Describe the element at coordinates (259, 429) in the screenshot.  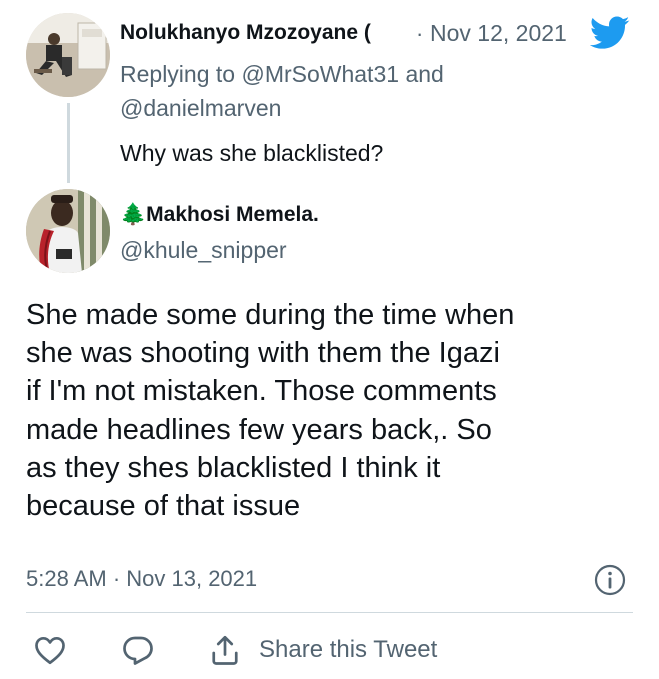
I see `reply-text-line: made headlines few years back,. So` at that location.